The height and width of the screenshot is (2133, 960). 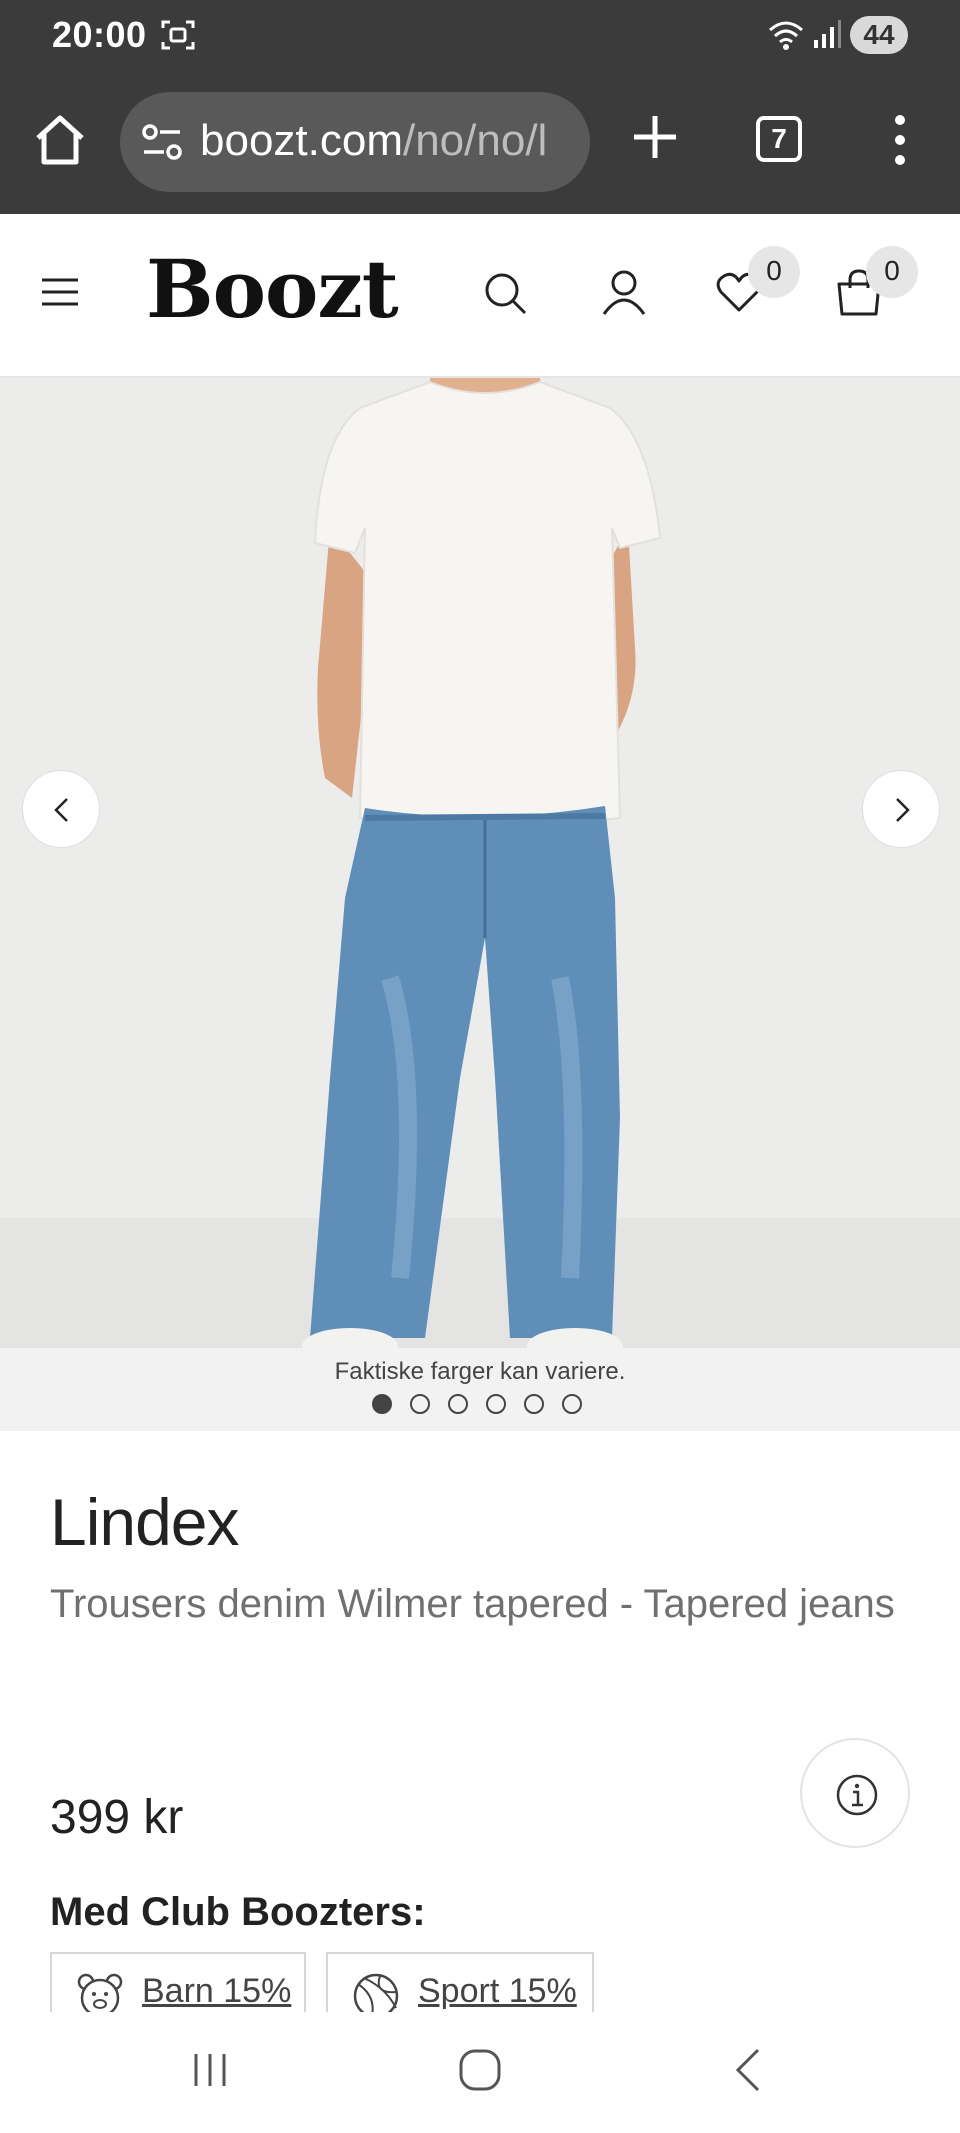 I want to click on product-brand: Lindex, so click(x=144, y=1522).